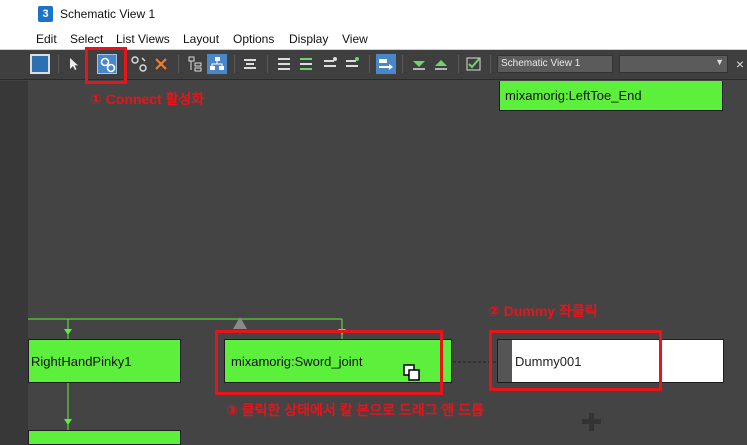 The width and height of the screenshot is (747, 445). I want to click on expand-selected-icon, so click(419, 64).